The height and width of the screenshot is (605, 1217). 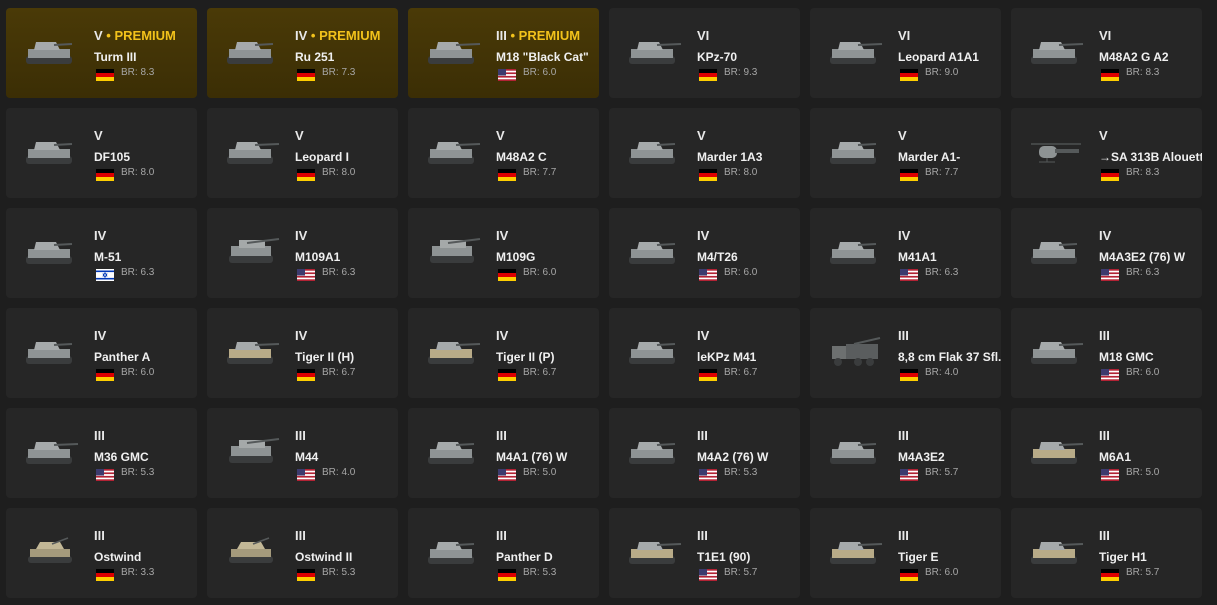 I want to click on vehicle-card: III M4A3E2 BR: 5.7, so click(x=905, y=453).